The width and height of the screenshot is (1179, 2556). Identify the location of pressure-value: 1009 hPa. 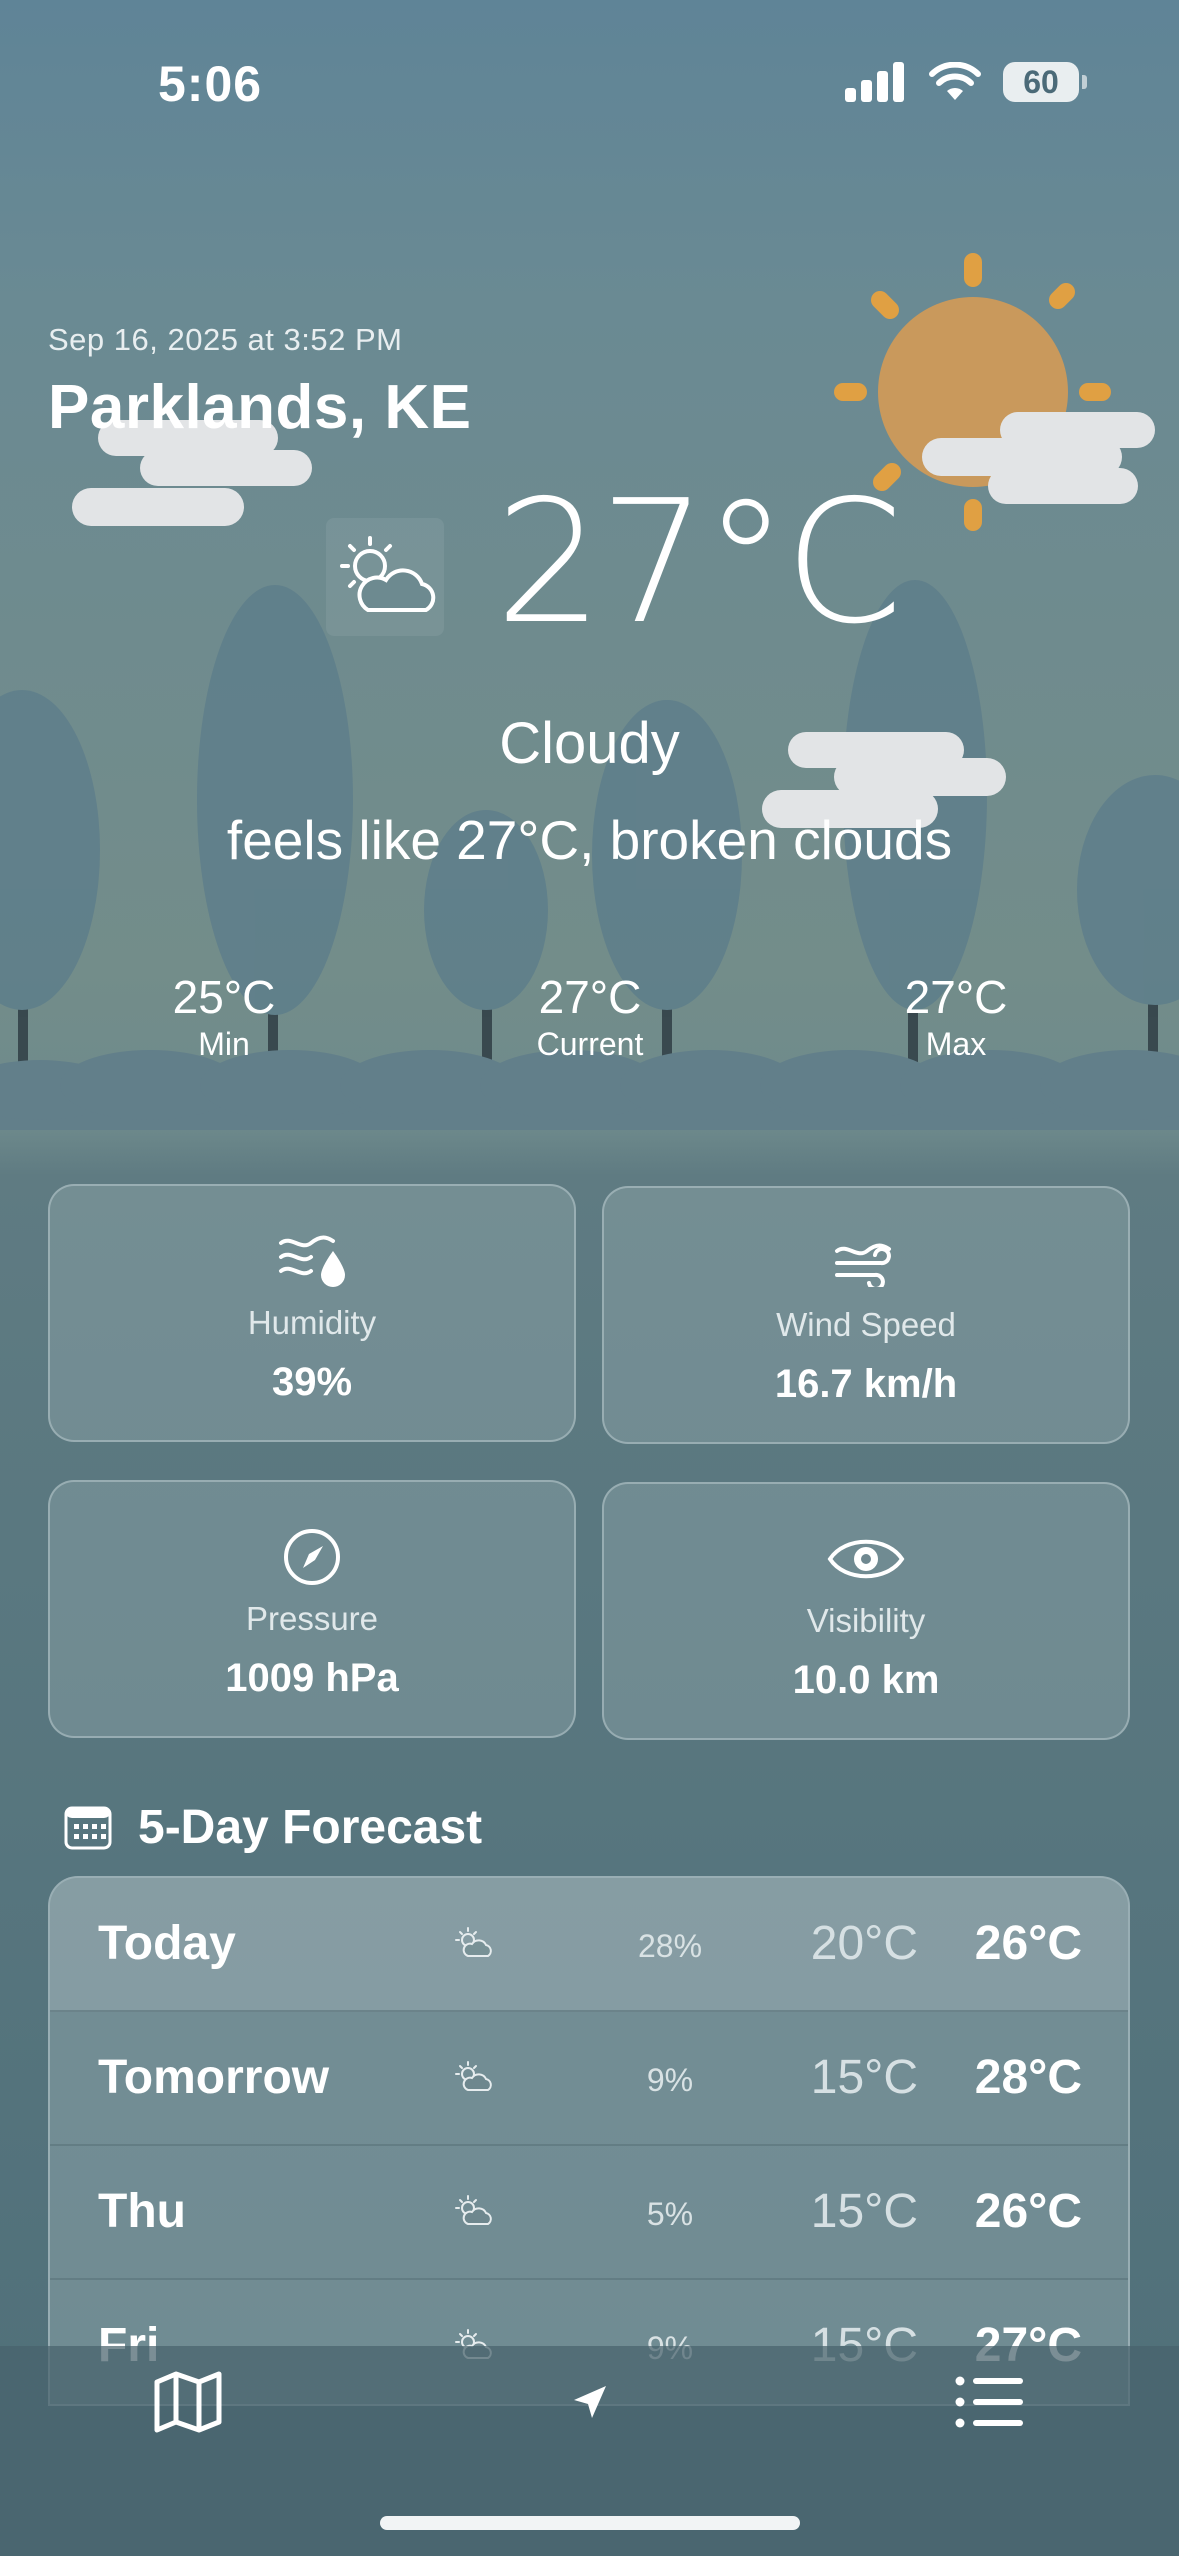
(312, 1678).